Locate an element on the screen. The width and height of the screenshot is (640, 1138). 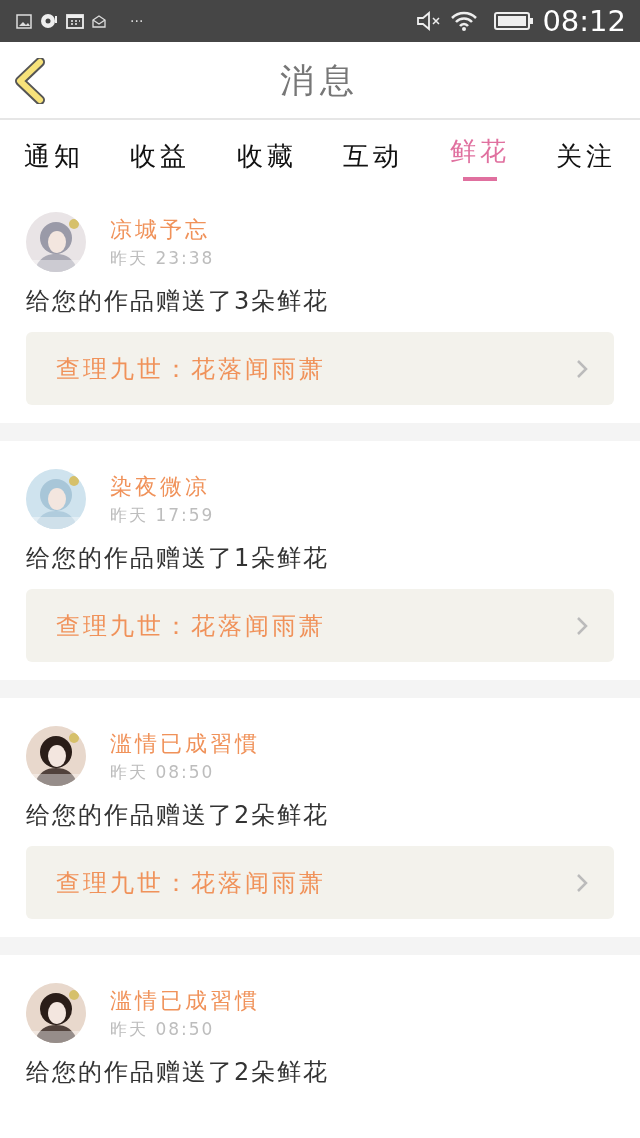
user-name: 凉城予忘 is located at coordinates (162, 229).